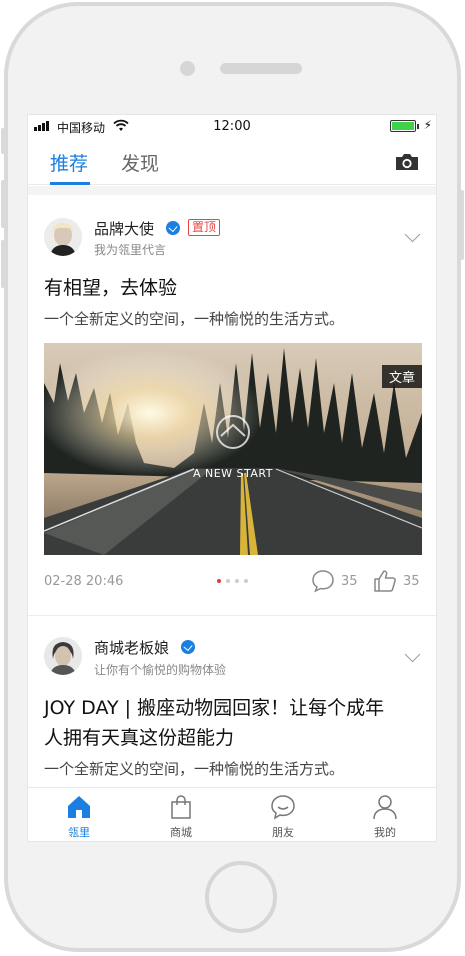 The width and height of the screenshot is (465, 956). I want to click on status-bar: 中国移动 12:00 ⚡, so click(232, 126).